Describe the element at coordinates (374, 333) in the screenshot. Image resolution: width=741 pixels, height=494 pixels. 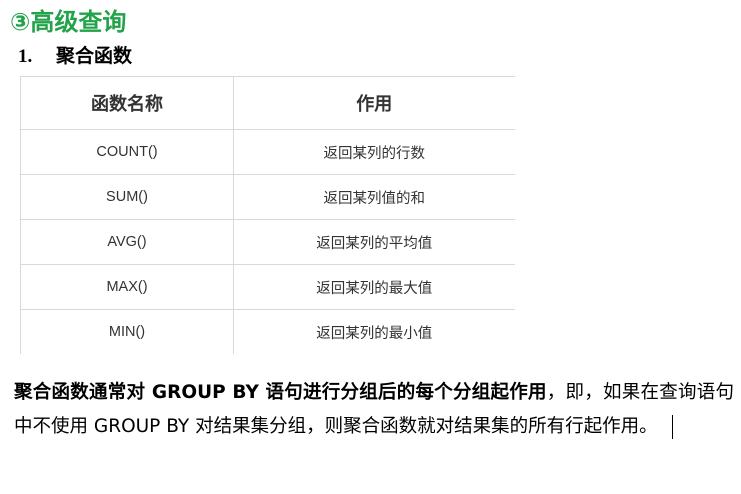
I see `function-purpose-cell: 返回某列的最小值` at that location.